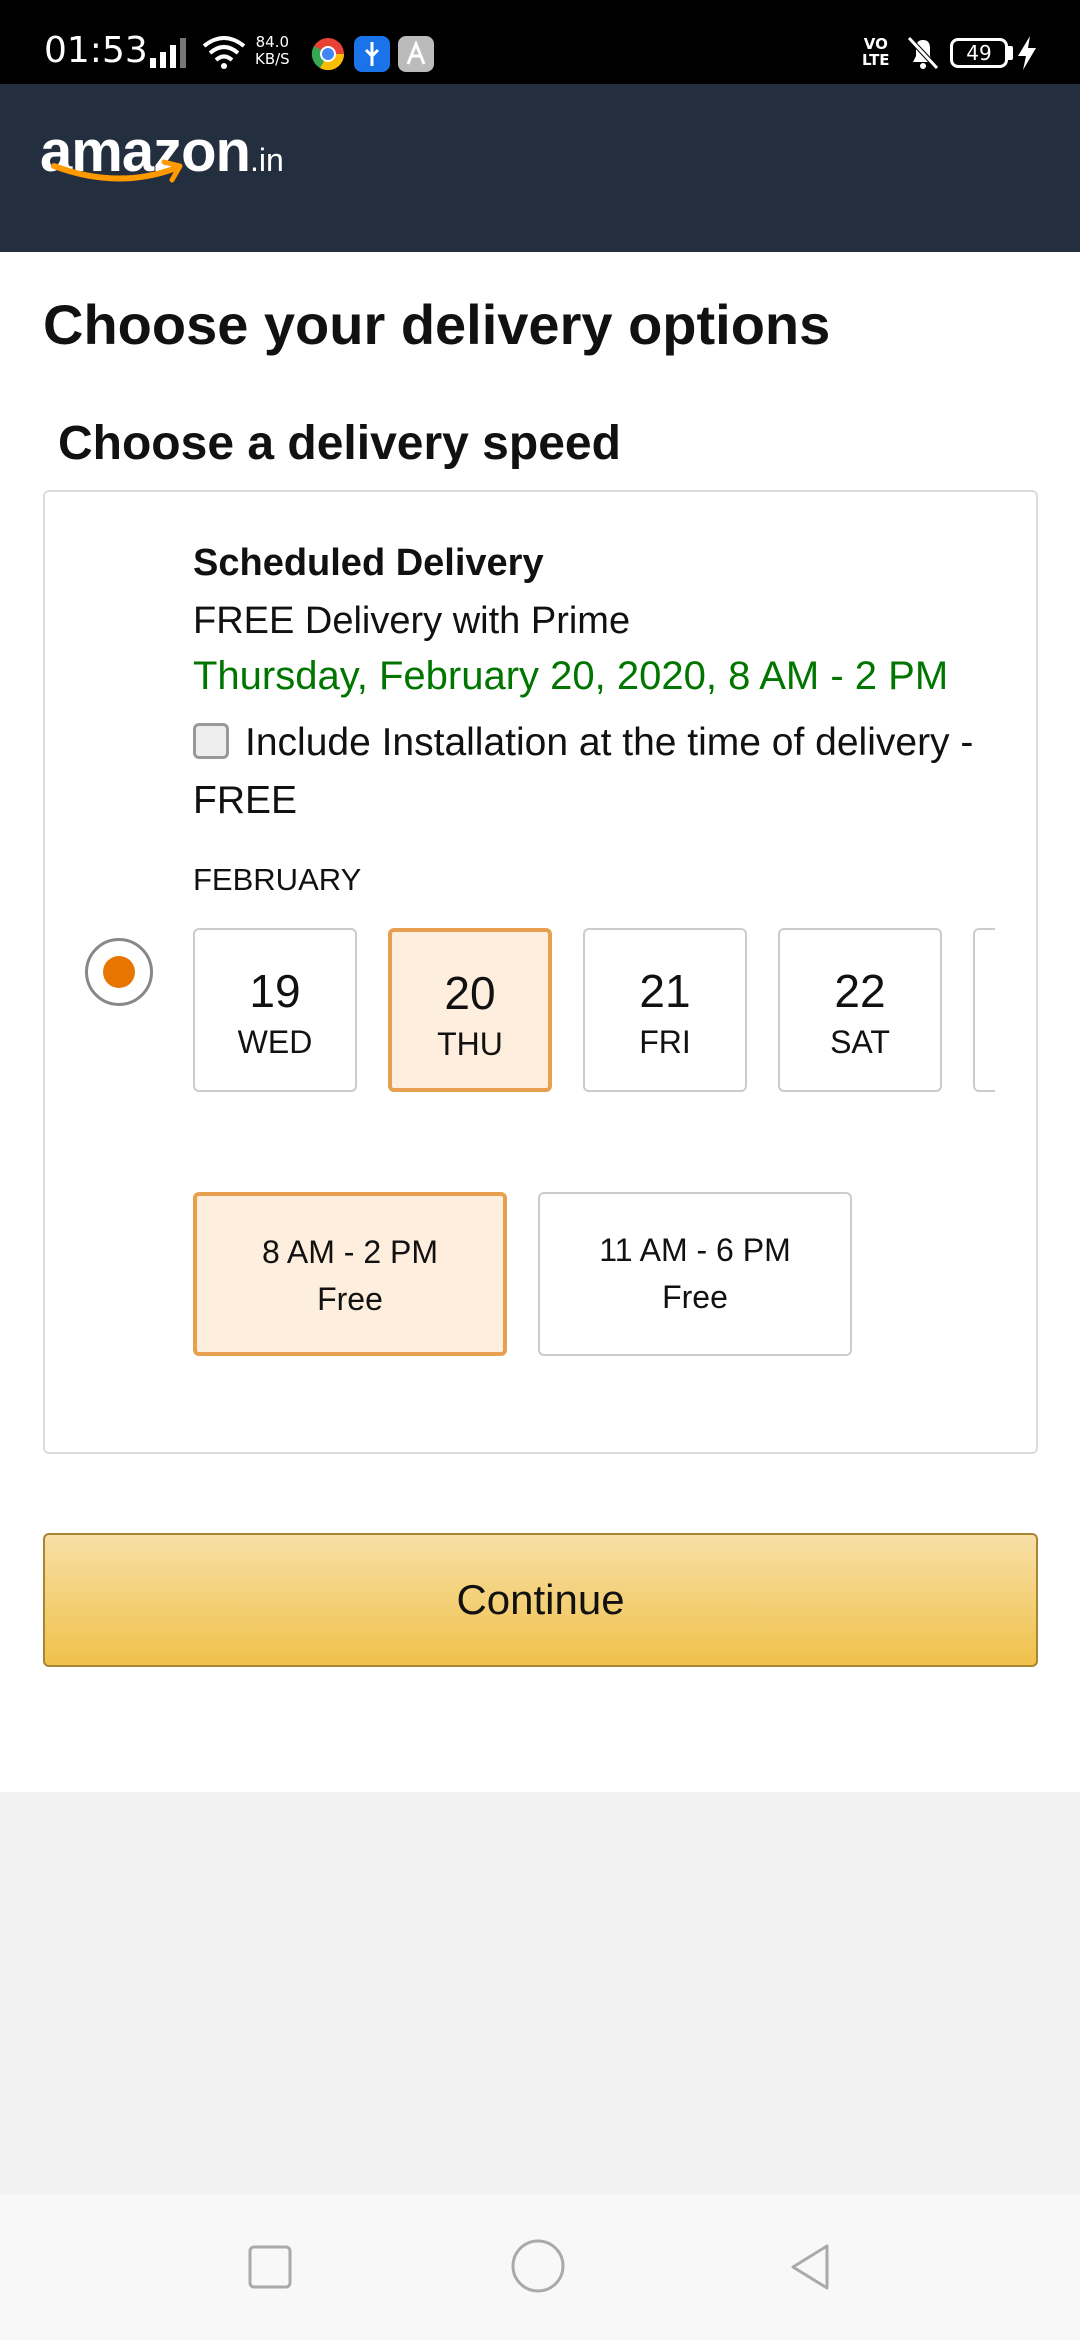 The height and width of the screenshot is (2340, 1080). Describe the element at coordinates (211, 741) in the screenshot. I see `install-checkbox` at that location.